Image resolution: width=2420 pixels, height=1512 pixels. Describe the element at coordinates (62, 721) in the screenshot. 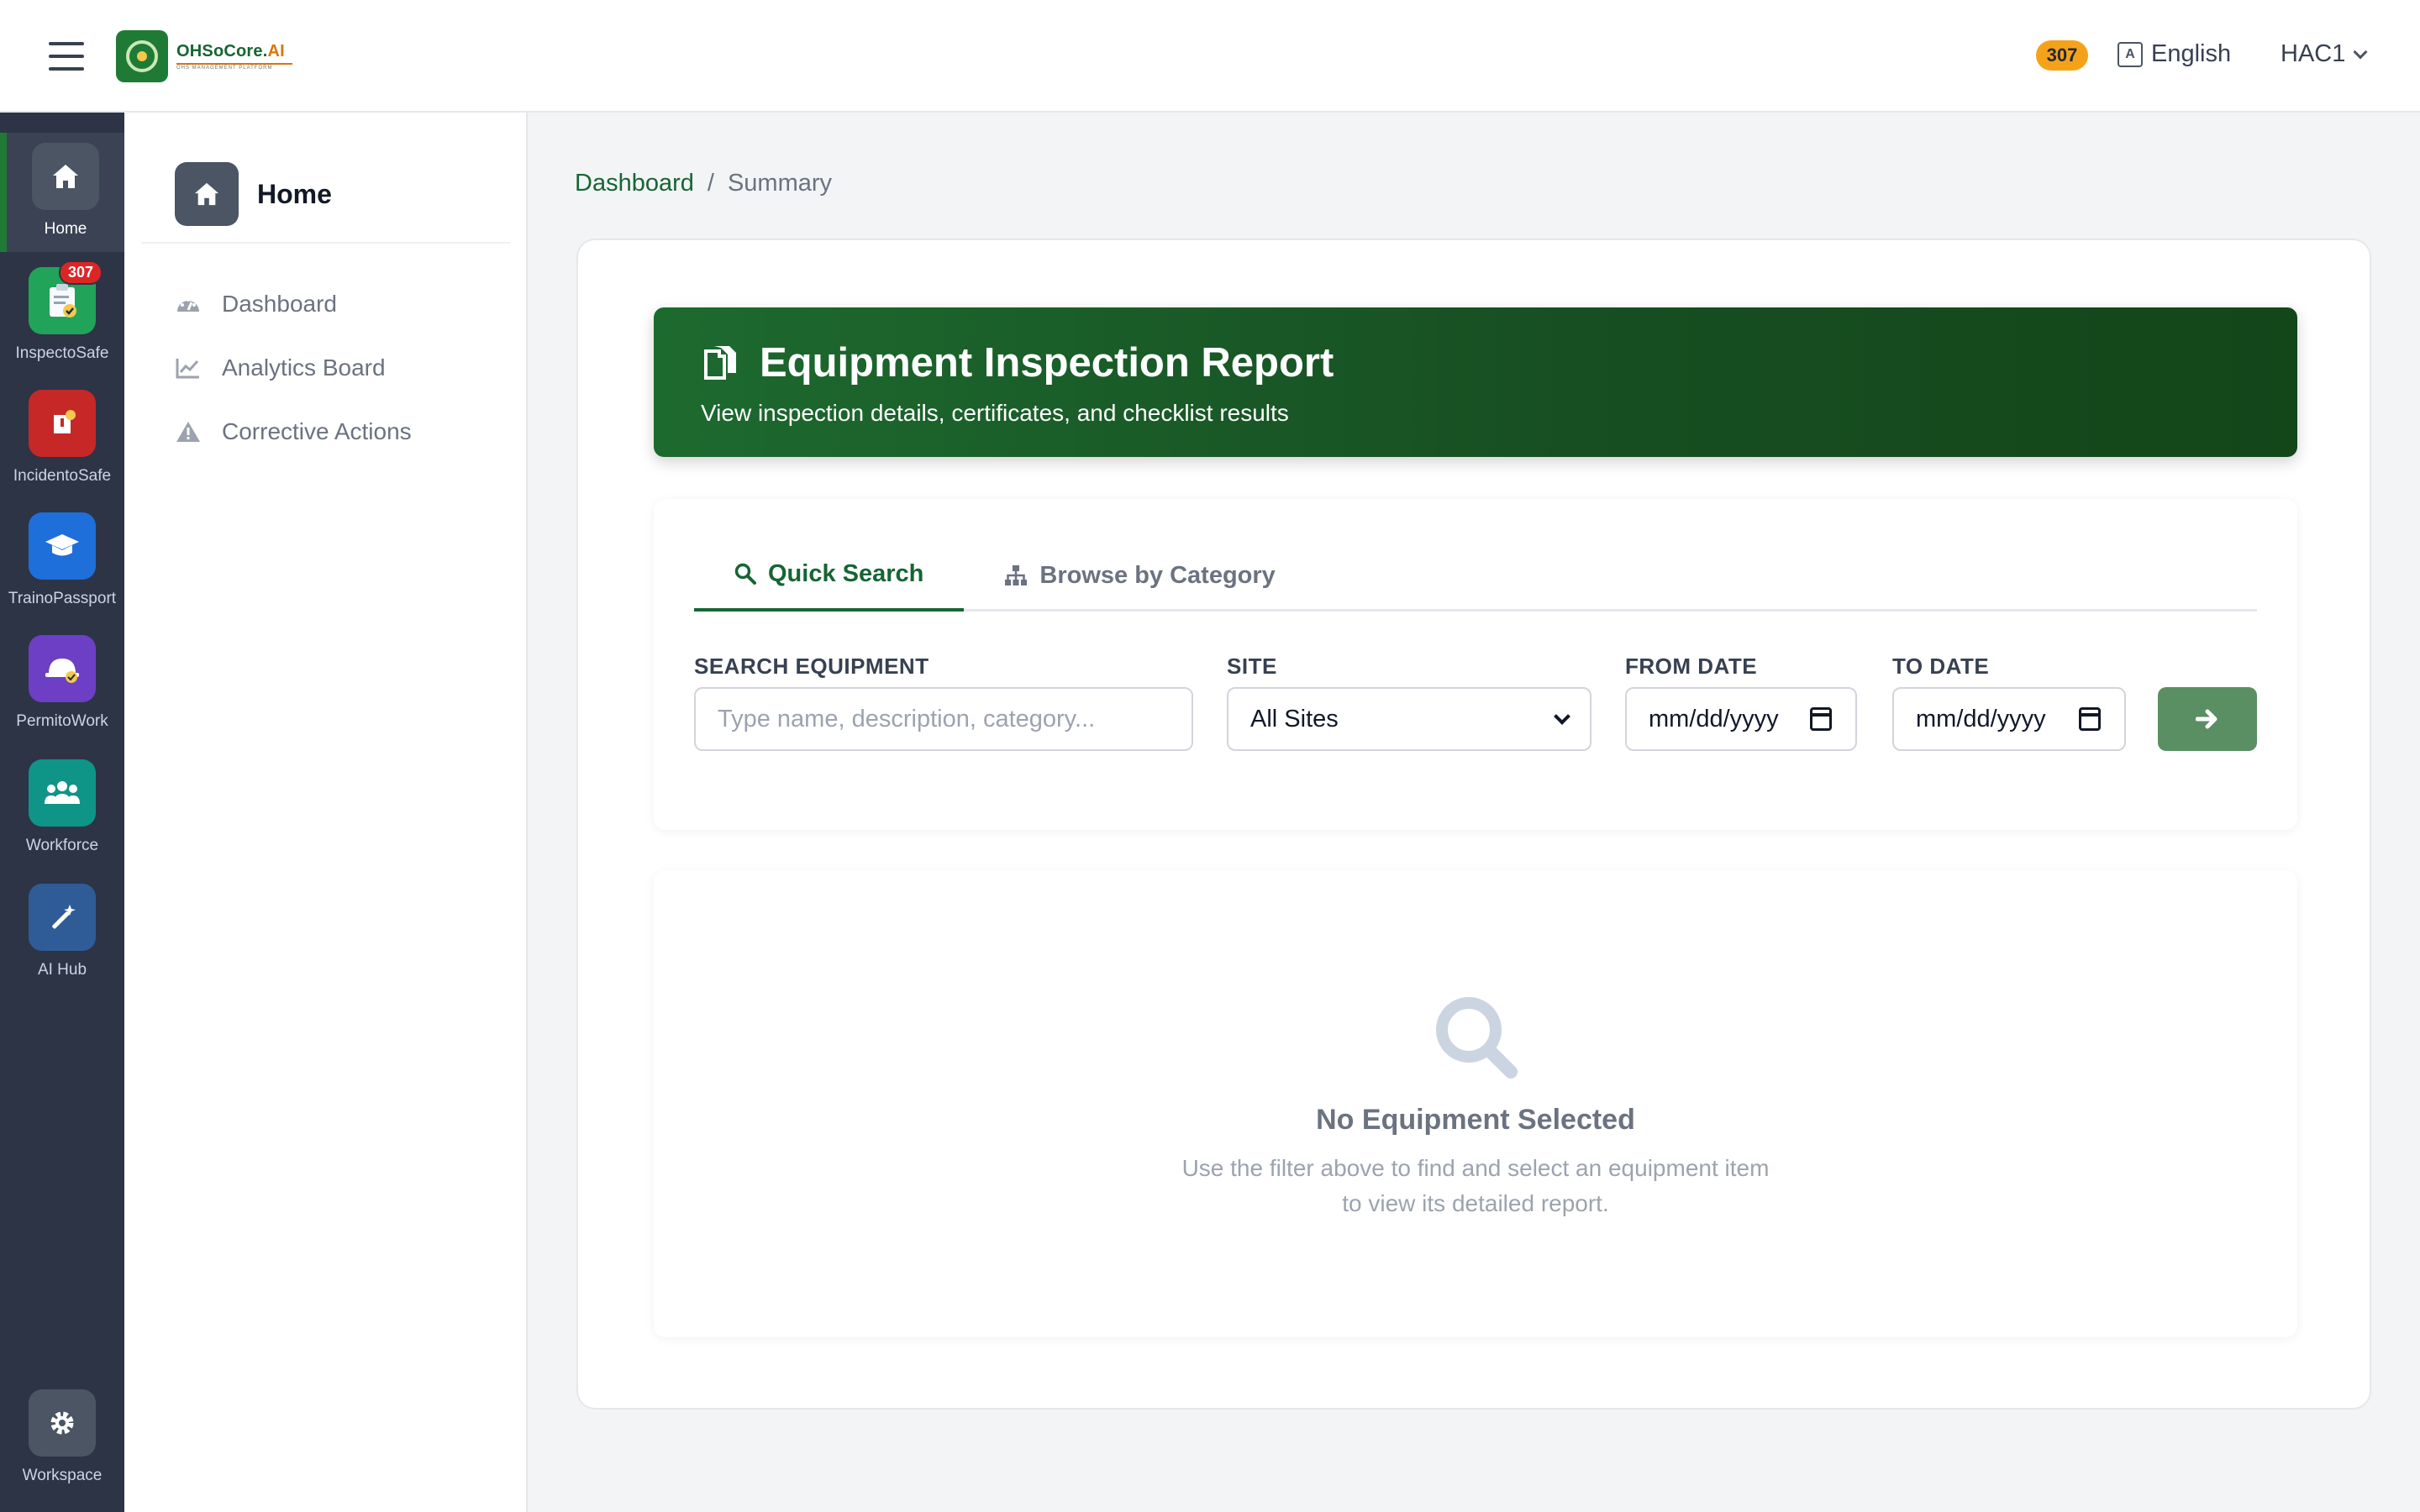

I see `rail-label: PermitoWork` at that location.